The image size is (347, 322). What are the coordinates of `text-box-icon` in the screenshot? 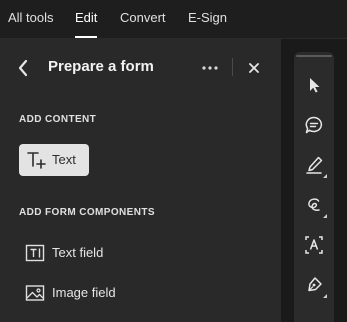 It's located at (314, 245).